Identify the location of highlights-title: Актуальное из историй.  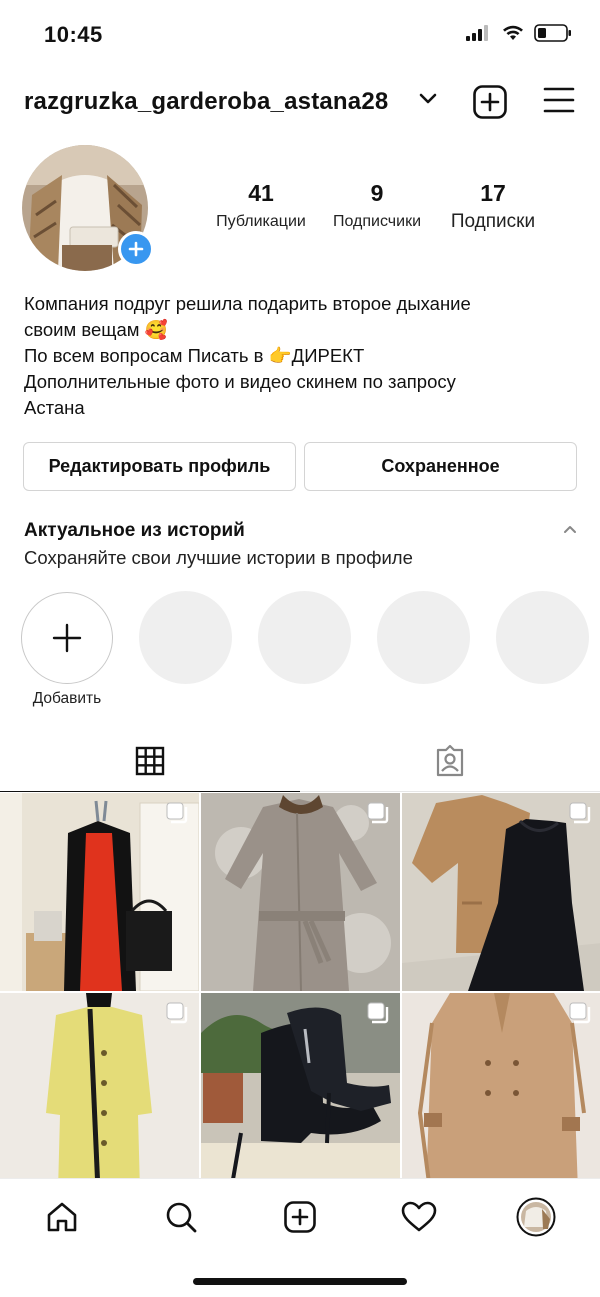
(134, 530).